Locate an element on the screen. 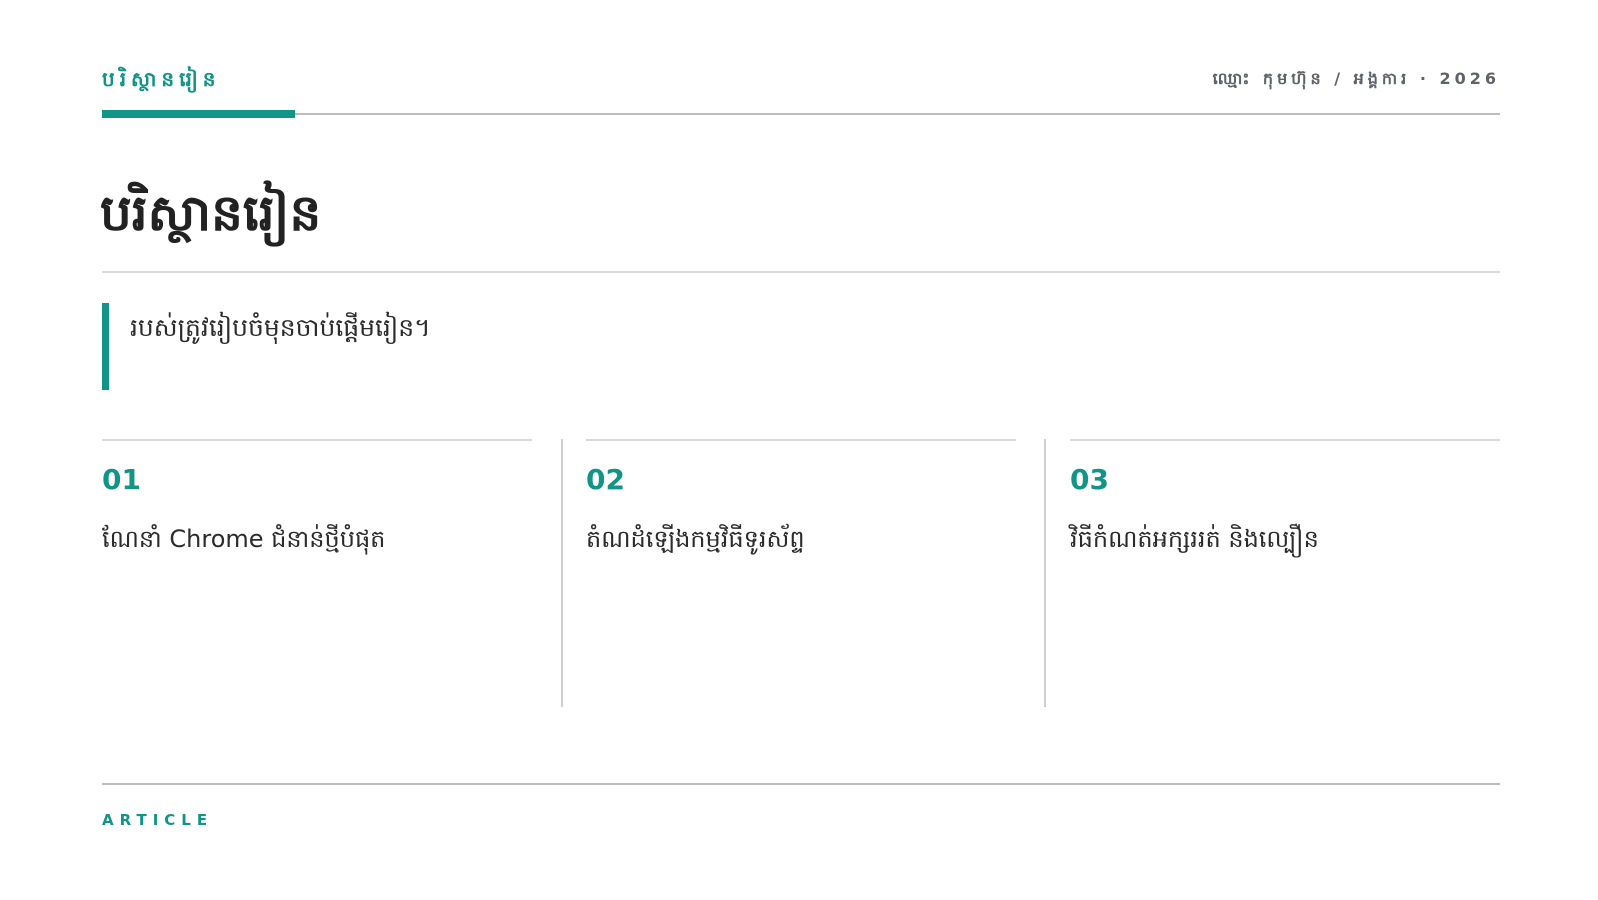 The image size is (1598, 900). item-text: ណែនាំ Chrome ជំនាន់ថ្មីបំផុត is located at coordinates (244, 539).